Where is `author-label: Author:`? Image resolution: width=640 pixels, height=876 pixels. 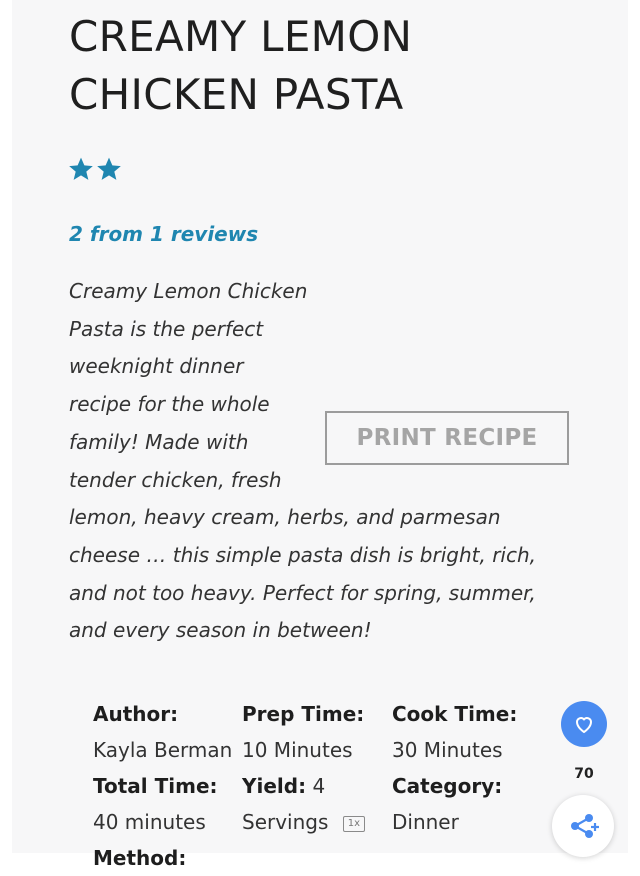 author-label: Author: is located at coordinates (136, 714).